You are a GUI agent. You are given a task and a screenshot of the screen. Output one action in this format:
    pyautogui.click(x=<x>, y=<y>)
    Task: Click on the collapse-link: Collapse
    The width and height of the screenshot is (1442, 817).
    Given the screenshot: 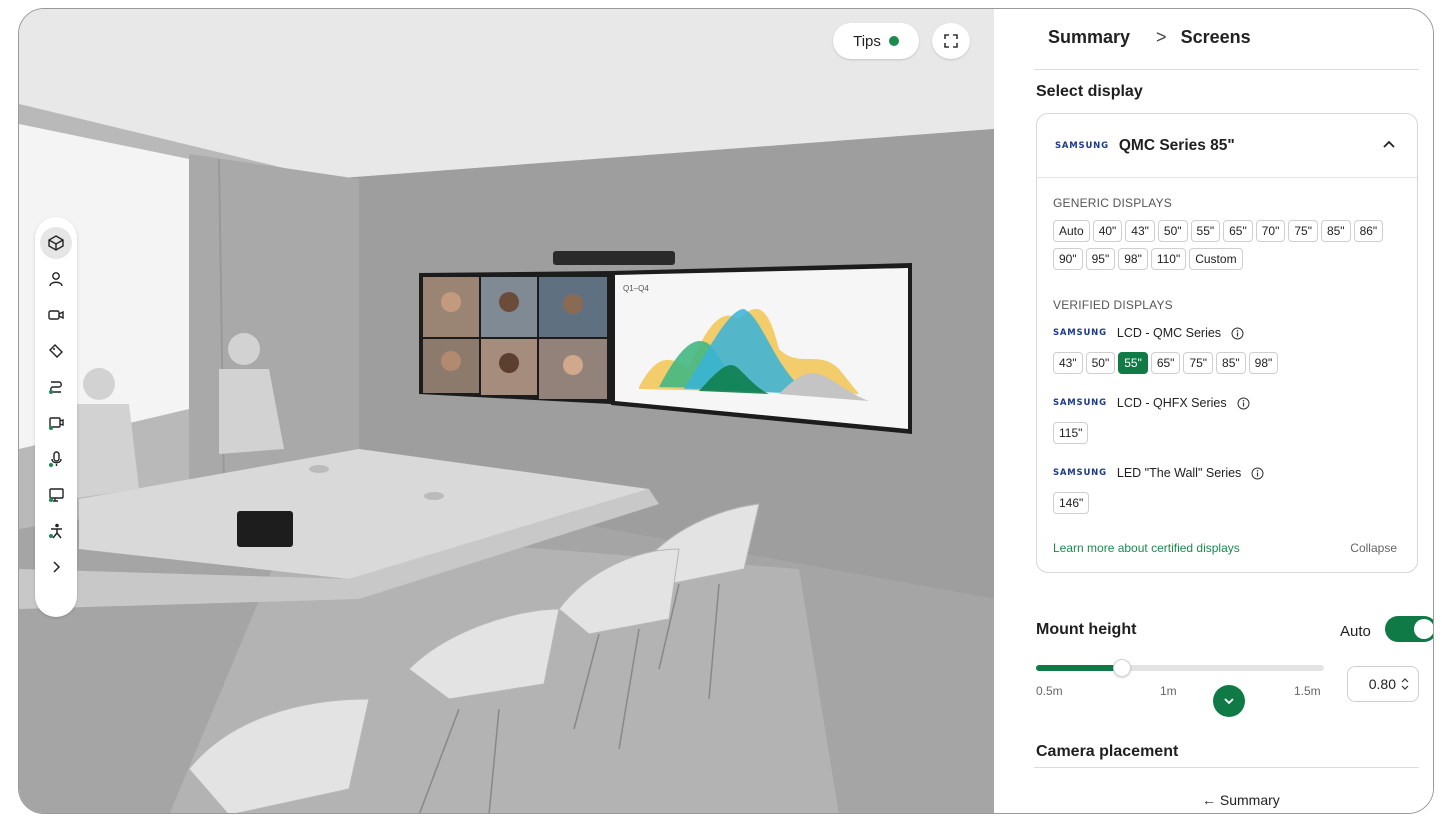 What is the action you would take?
    pyautogui.click(x=1373, y=548)
    